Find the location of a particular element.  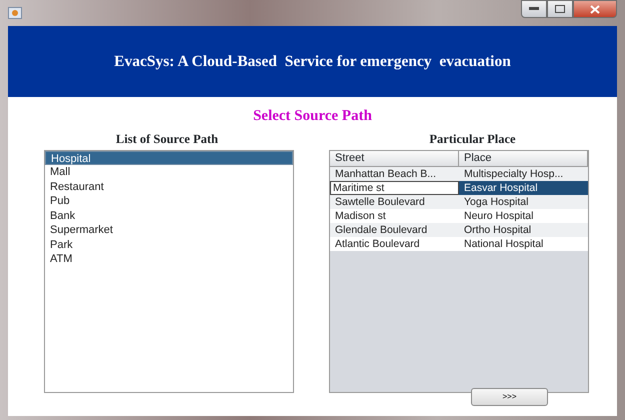

close-button is located at coordinates (595, 9).